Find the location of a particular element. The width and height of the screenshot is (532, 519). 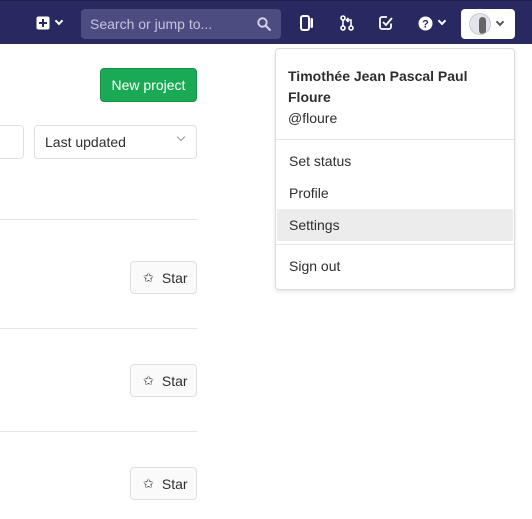

todo-check-icon is located at coordinates (386, 23).